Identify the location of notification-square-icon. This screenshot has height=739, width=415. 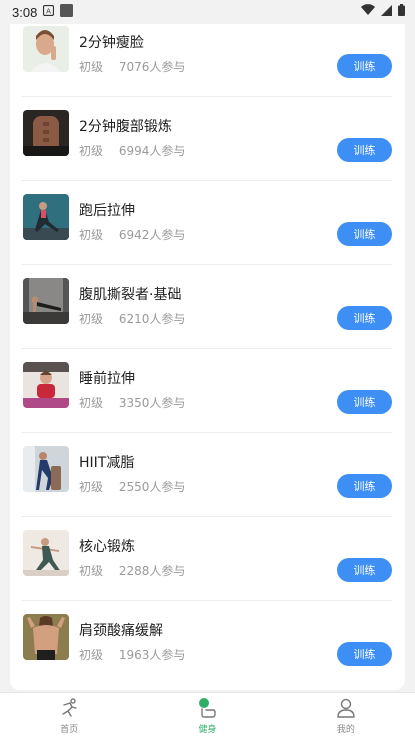
(67, 12).